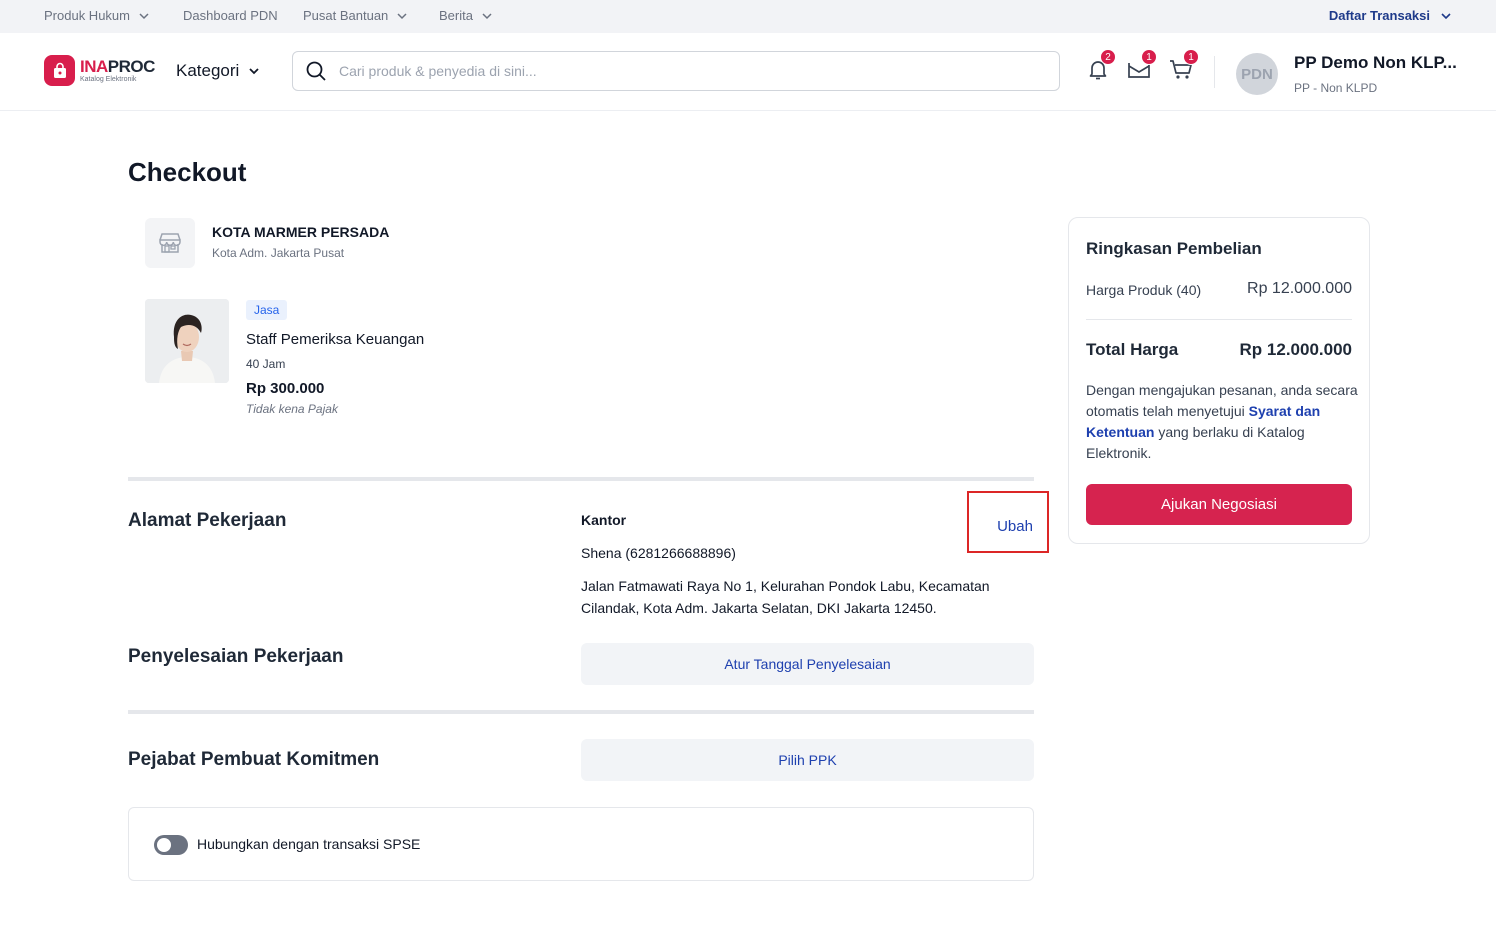  What do you see at coordinates (1379, 15) in the screenshot?
I see `daftar-transaksi-label: Daftar Transaksi` at bounding box center [1379, 15].